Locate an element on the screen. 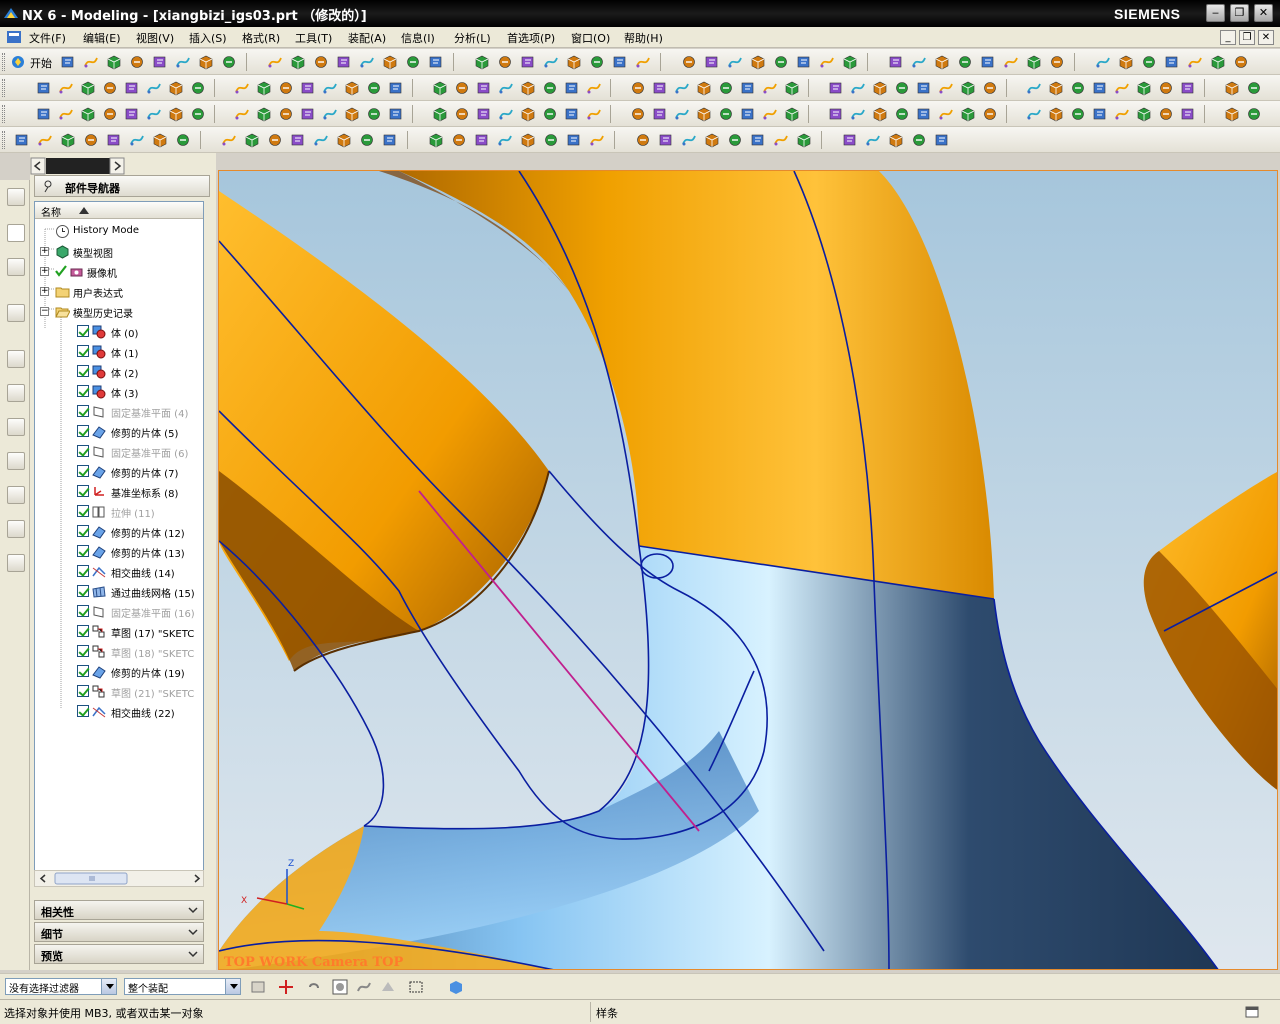  extension-icon is located at coordinates (858, 114).